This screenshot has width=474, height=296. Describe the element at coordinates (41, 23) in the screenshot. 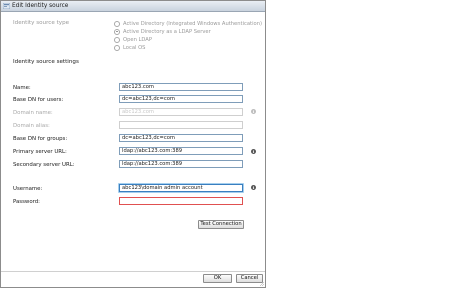

I see `identity-source-type-label: Identity source type` at that location.